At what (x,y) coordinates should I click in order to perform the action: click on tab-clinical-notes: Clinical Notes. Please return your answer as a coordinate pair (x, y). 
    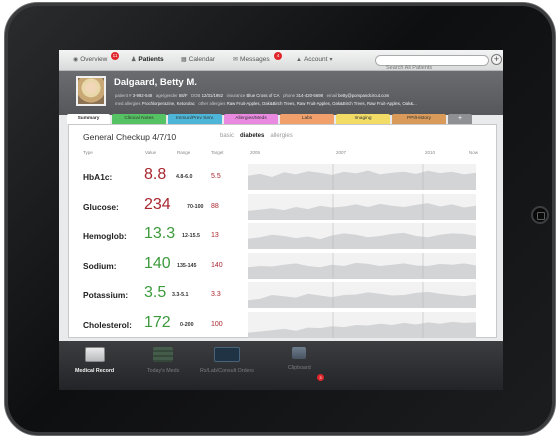
    Looking at the image, I should click on (139, 119).